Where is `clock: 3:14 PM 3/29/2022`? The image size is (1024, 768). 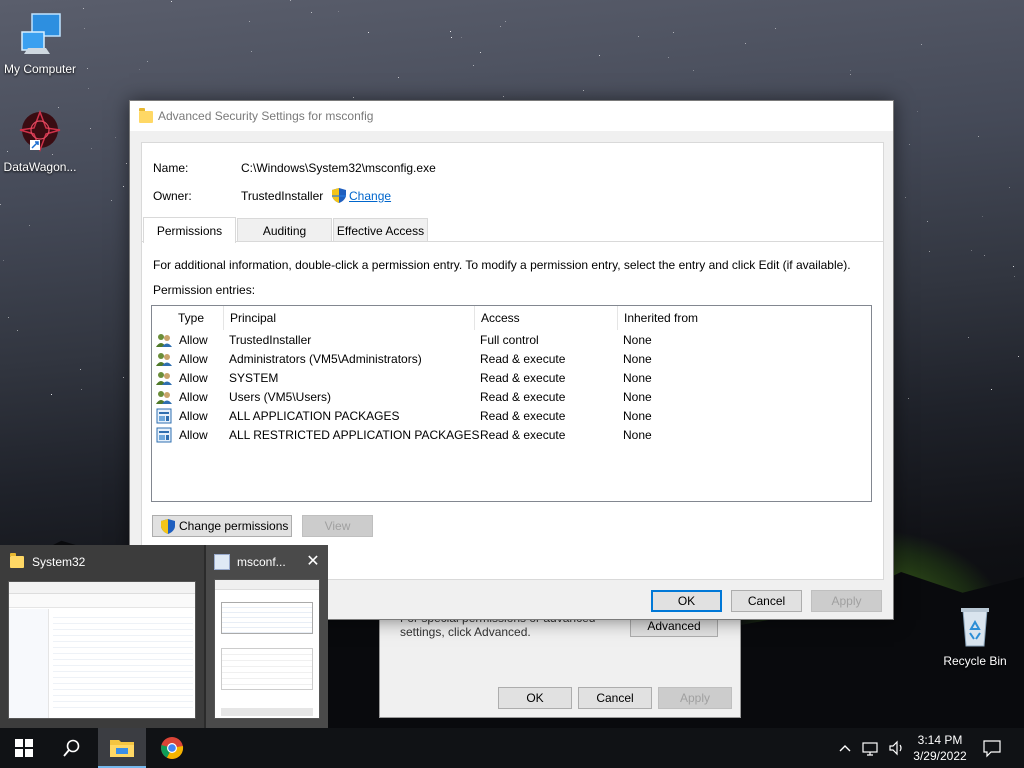 clock: 3:14 PM 3/29/2022 is located at coordinates (940, 748).